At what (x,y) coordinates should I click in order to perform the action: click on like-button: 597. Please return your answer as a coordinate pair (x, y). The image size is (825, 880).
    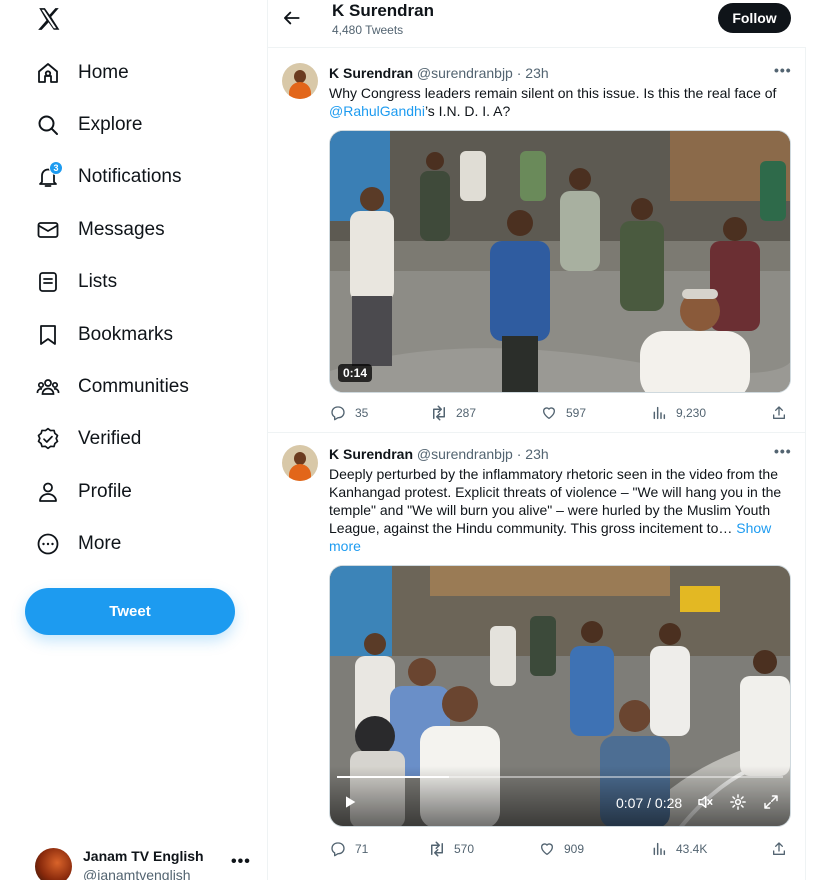
    Looking at the image, I should click on (563, 413).